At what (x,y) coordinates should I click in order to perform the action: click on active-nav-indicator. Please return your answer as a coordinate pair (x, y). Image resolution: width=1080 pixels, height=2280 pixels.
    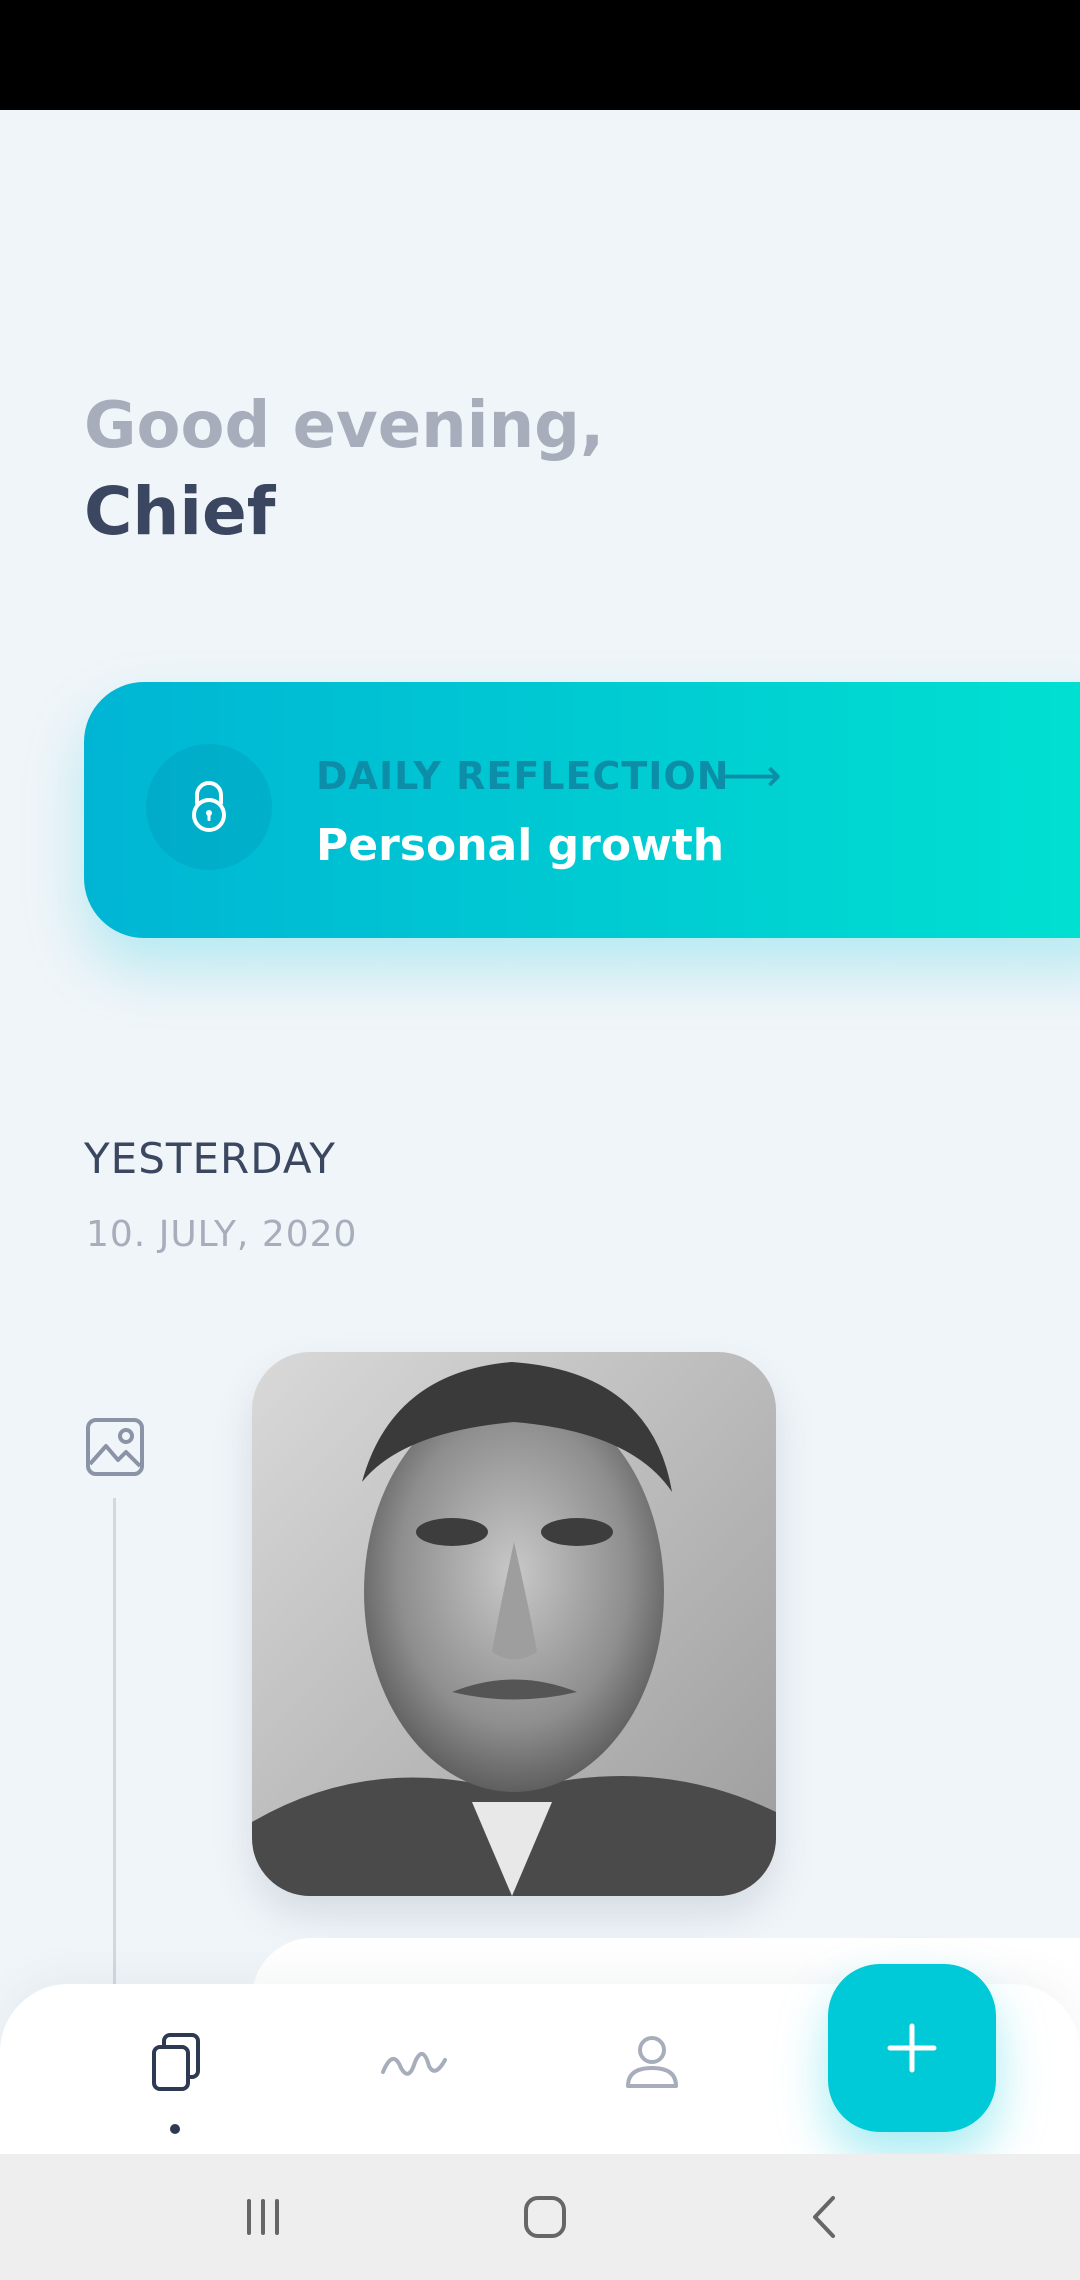
    Looking at the image, I should click on (175, 2129).